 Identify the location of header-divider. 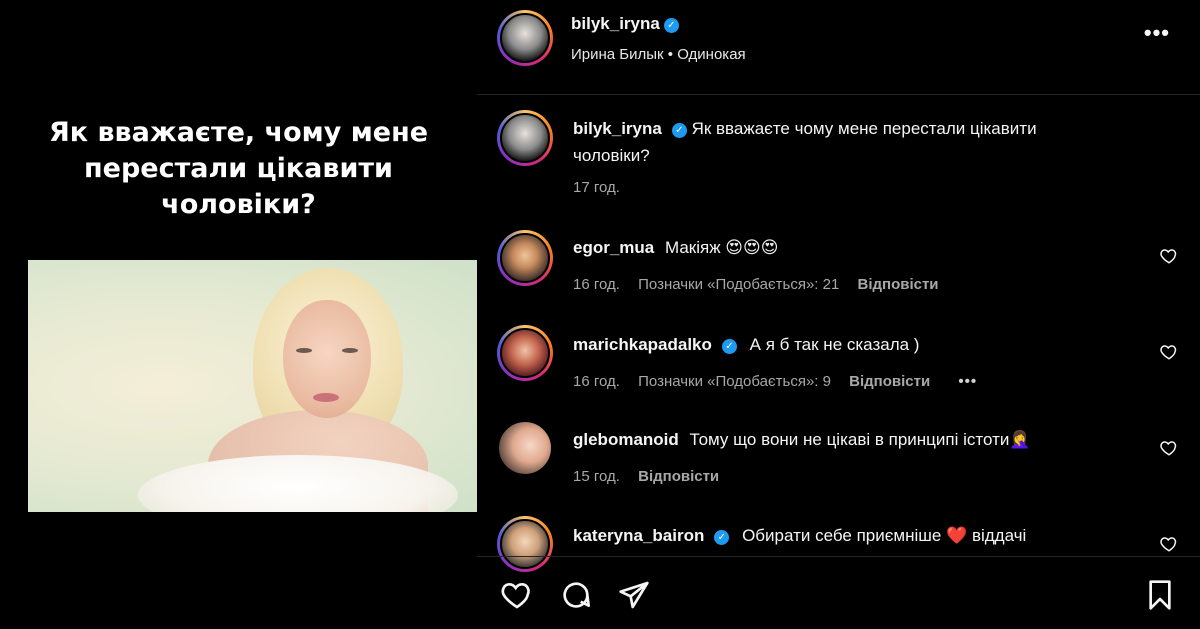
(838, 94).